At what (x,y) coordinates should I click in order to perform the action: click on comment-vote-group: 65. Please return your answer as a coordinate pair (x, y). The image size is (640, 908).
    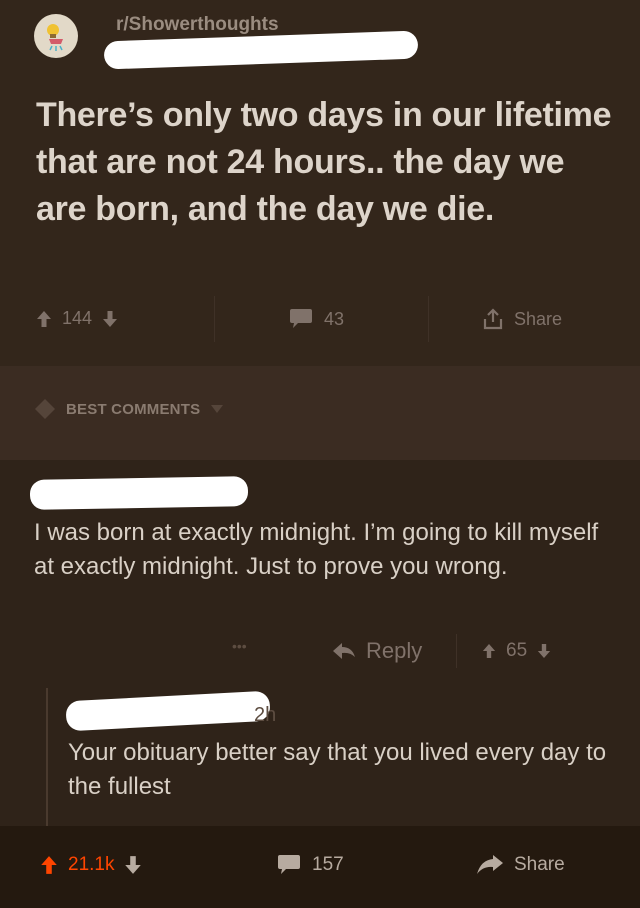
    Looking at the image, I should click on (516, 651).